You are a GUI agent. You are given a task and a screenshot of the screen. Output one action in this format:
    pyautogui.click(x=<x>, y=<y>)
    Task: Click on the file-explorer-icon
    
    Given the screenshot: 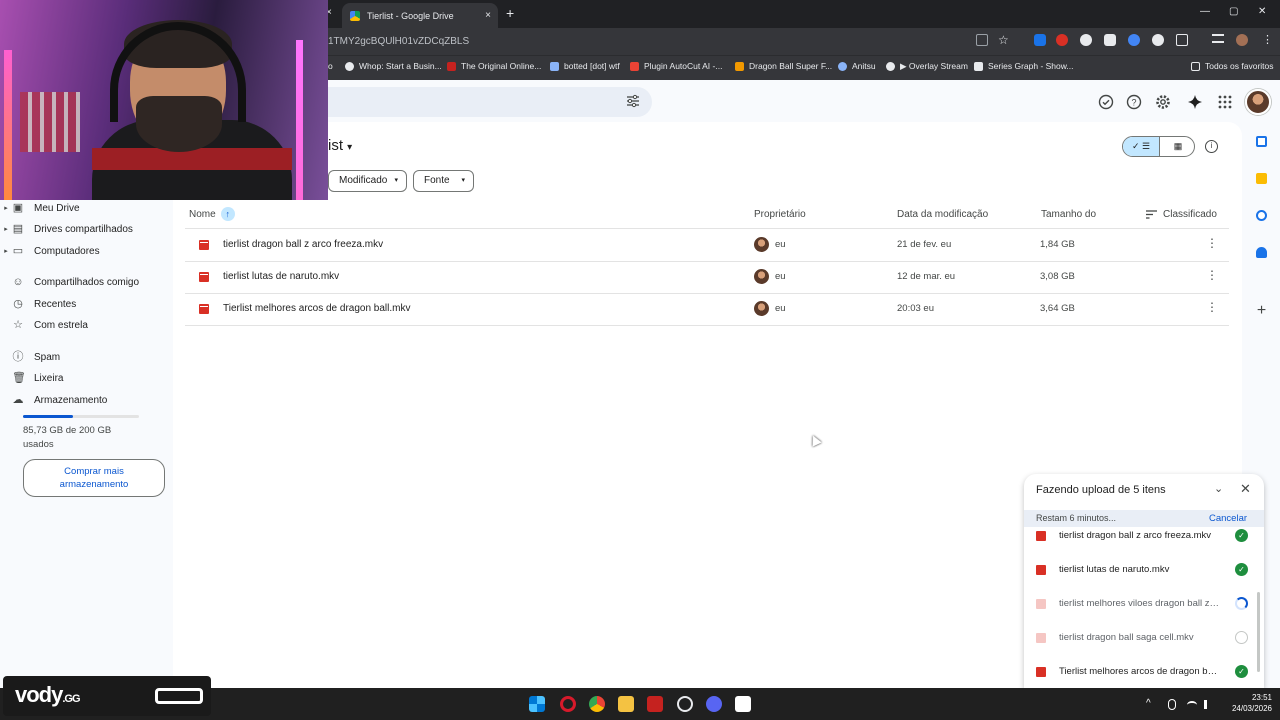 What is the action you would take?
    pyautogui.click(x=626, y=704)
    